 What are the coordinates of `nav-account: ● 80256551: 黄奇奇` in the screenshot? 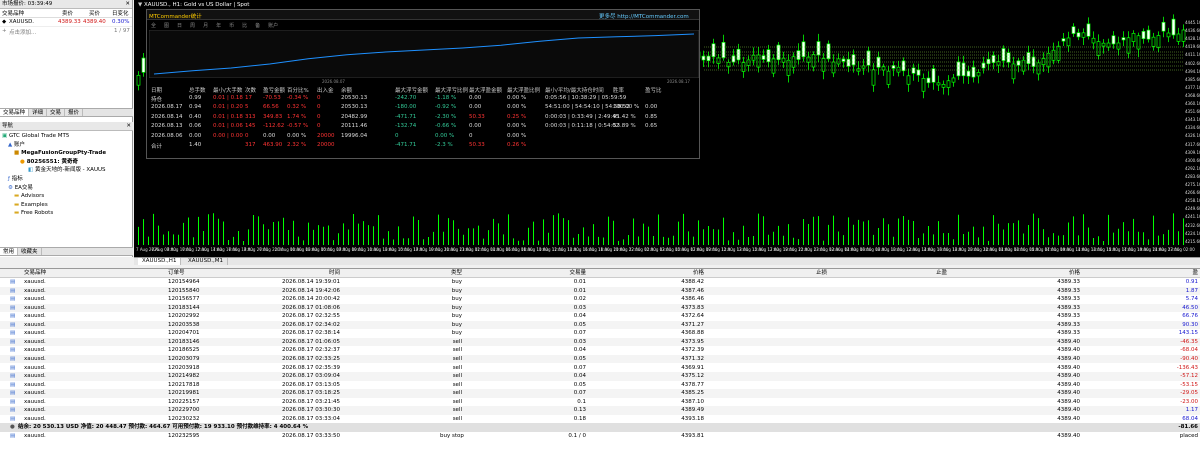 It's located at (66, 162).